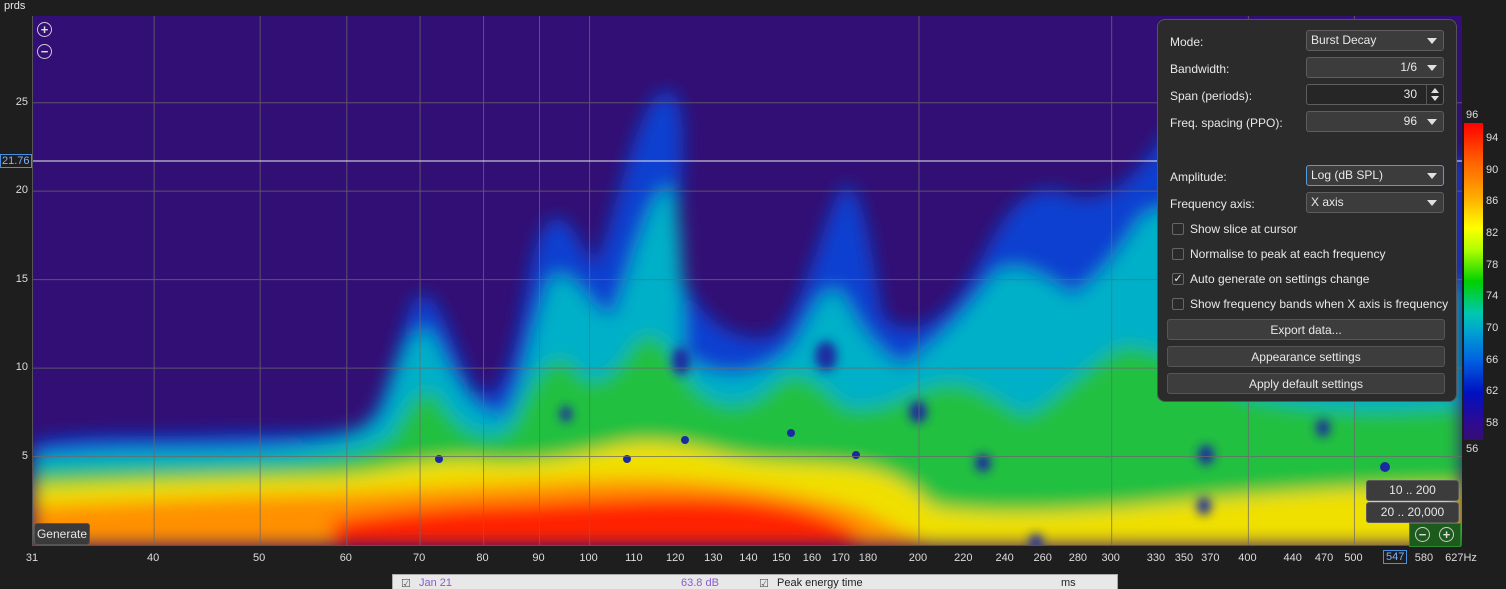 Image resolution: width=1506 pixels, height=589 pixels. Describe the element at coordinates (1395, 557) in the screenshot. I see `x-cursor-readout: 547` at that location.